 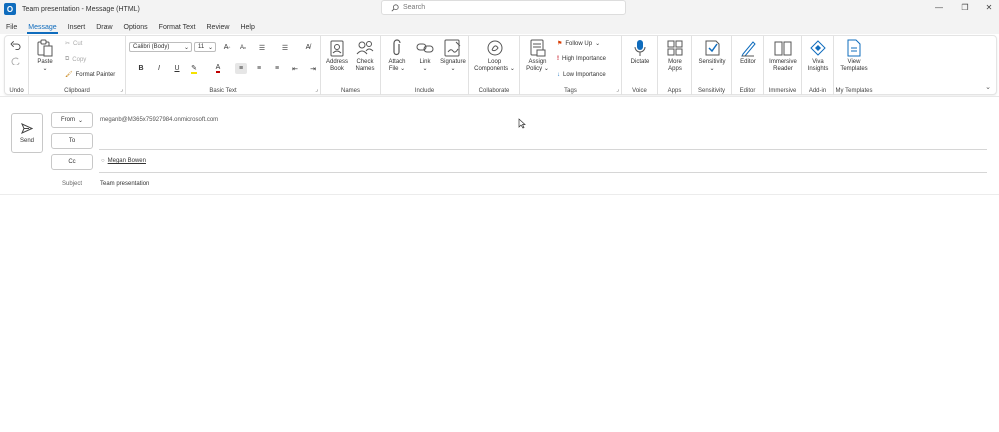 What do you see at coordinates (350, 91) in the screenshot?
I see `names-group-label: Names` at bounding box center [350, 91].